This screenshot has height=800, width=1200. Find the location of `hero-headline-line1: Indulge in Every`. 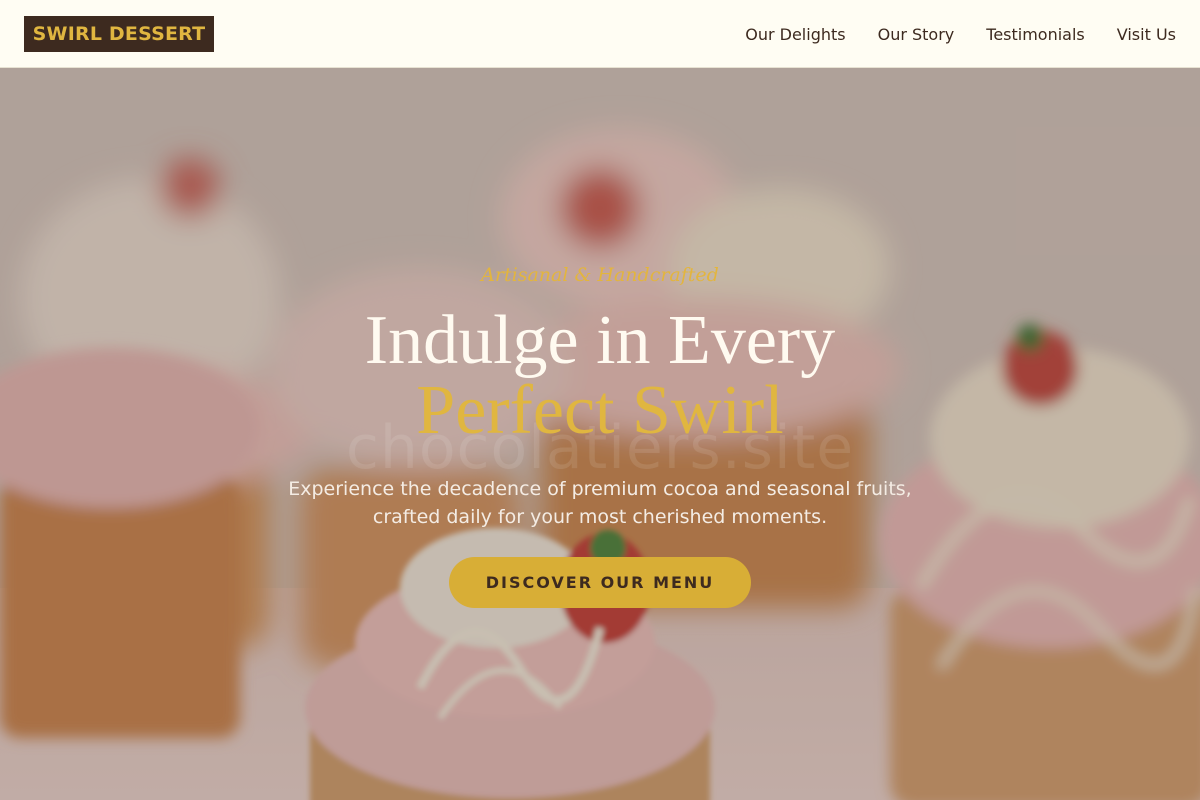

hero-headline-line1: Indulge in Every is located at coordinates (600, 340).